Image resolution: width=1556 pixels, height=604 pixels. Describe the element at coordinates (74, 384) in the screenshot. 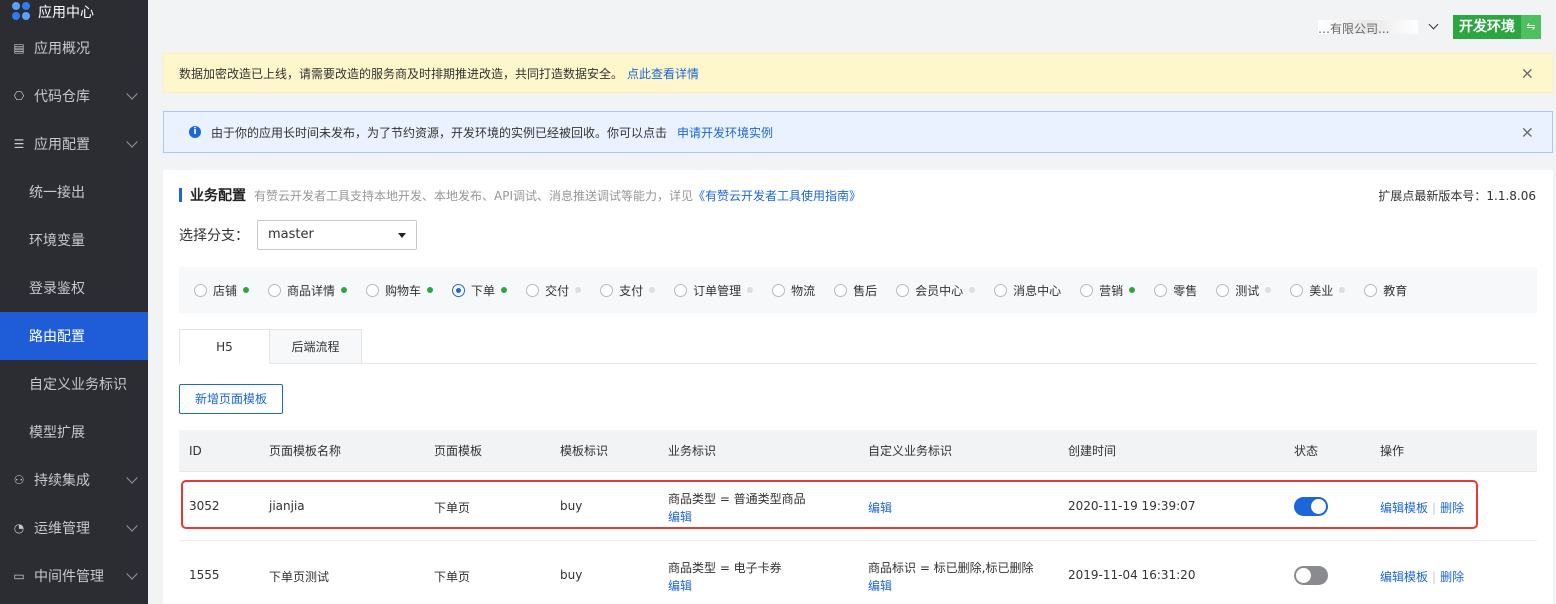

I see `sidebar-item: 自定义业务标识` at that location.